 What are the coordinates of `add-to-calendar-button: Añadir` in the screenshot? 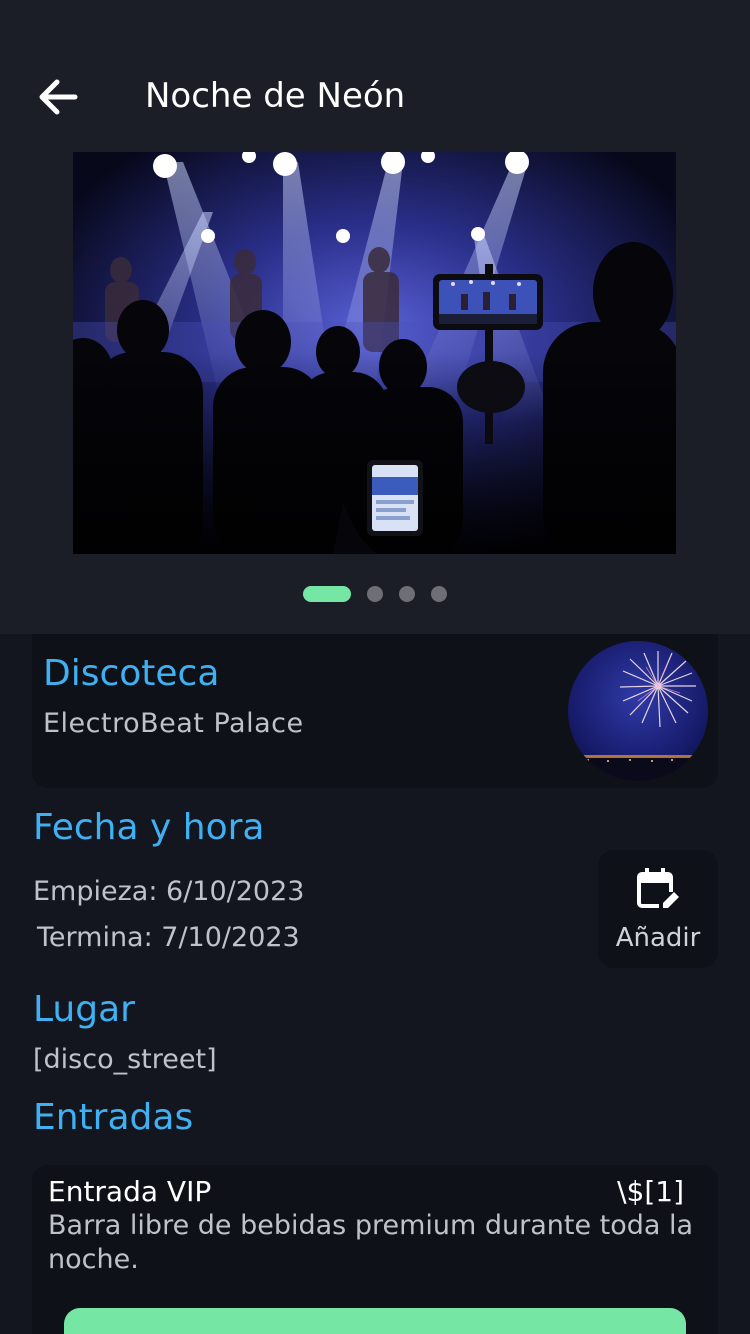 It's located at (658, 909).